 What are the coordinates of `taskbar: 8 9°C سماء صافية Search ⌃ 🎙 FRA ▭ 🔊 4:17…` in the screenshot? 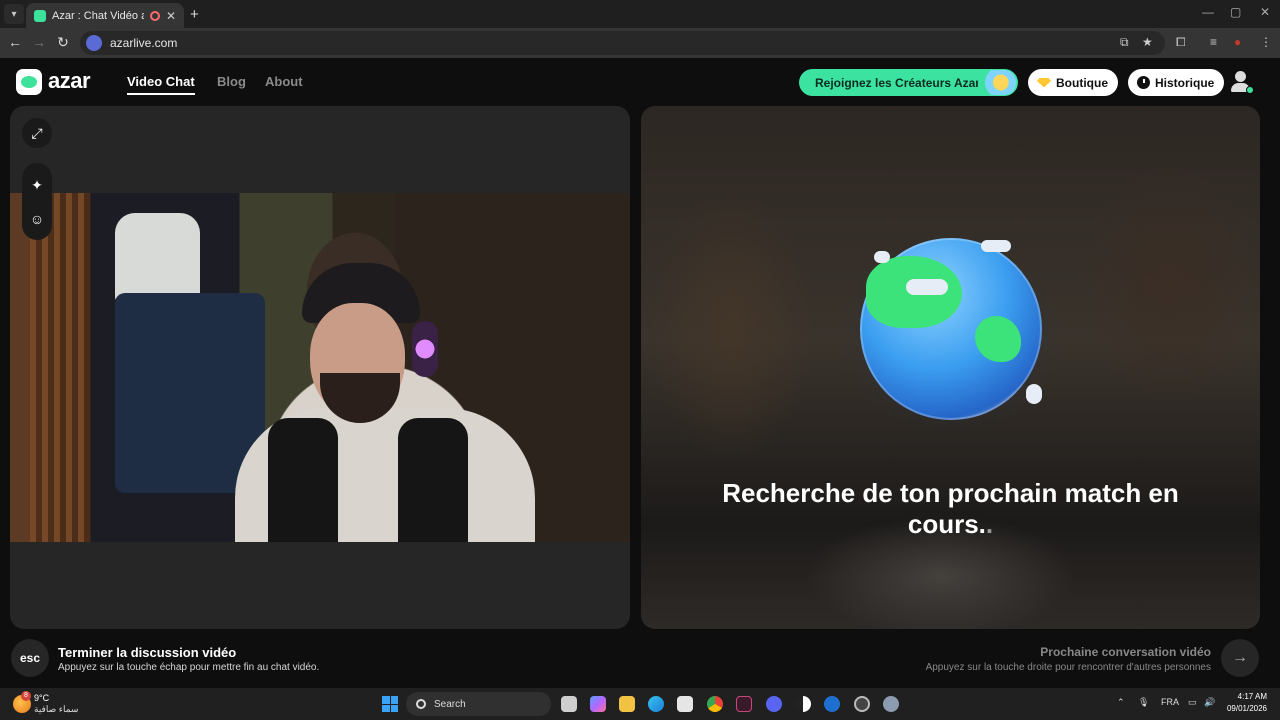 It's located at (640, 704).